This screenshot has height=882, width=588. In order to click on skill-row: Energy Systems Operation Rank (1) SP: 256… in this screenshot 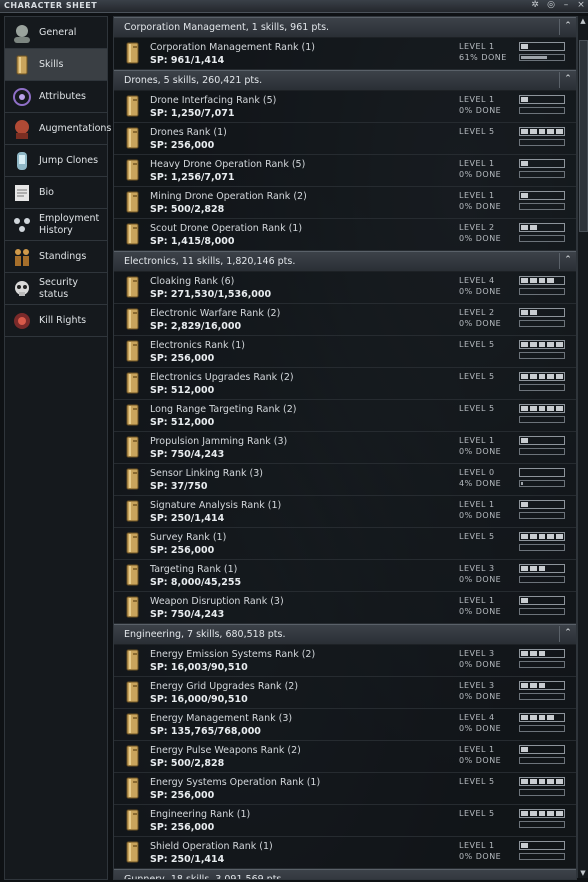, I will do `click(345, 789)`.